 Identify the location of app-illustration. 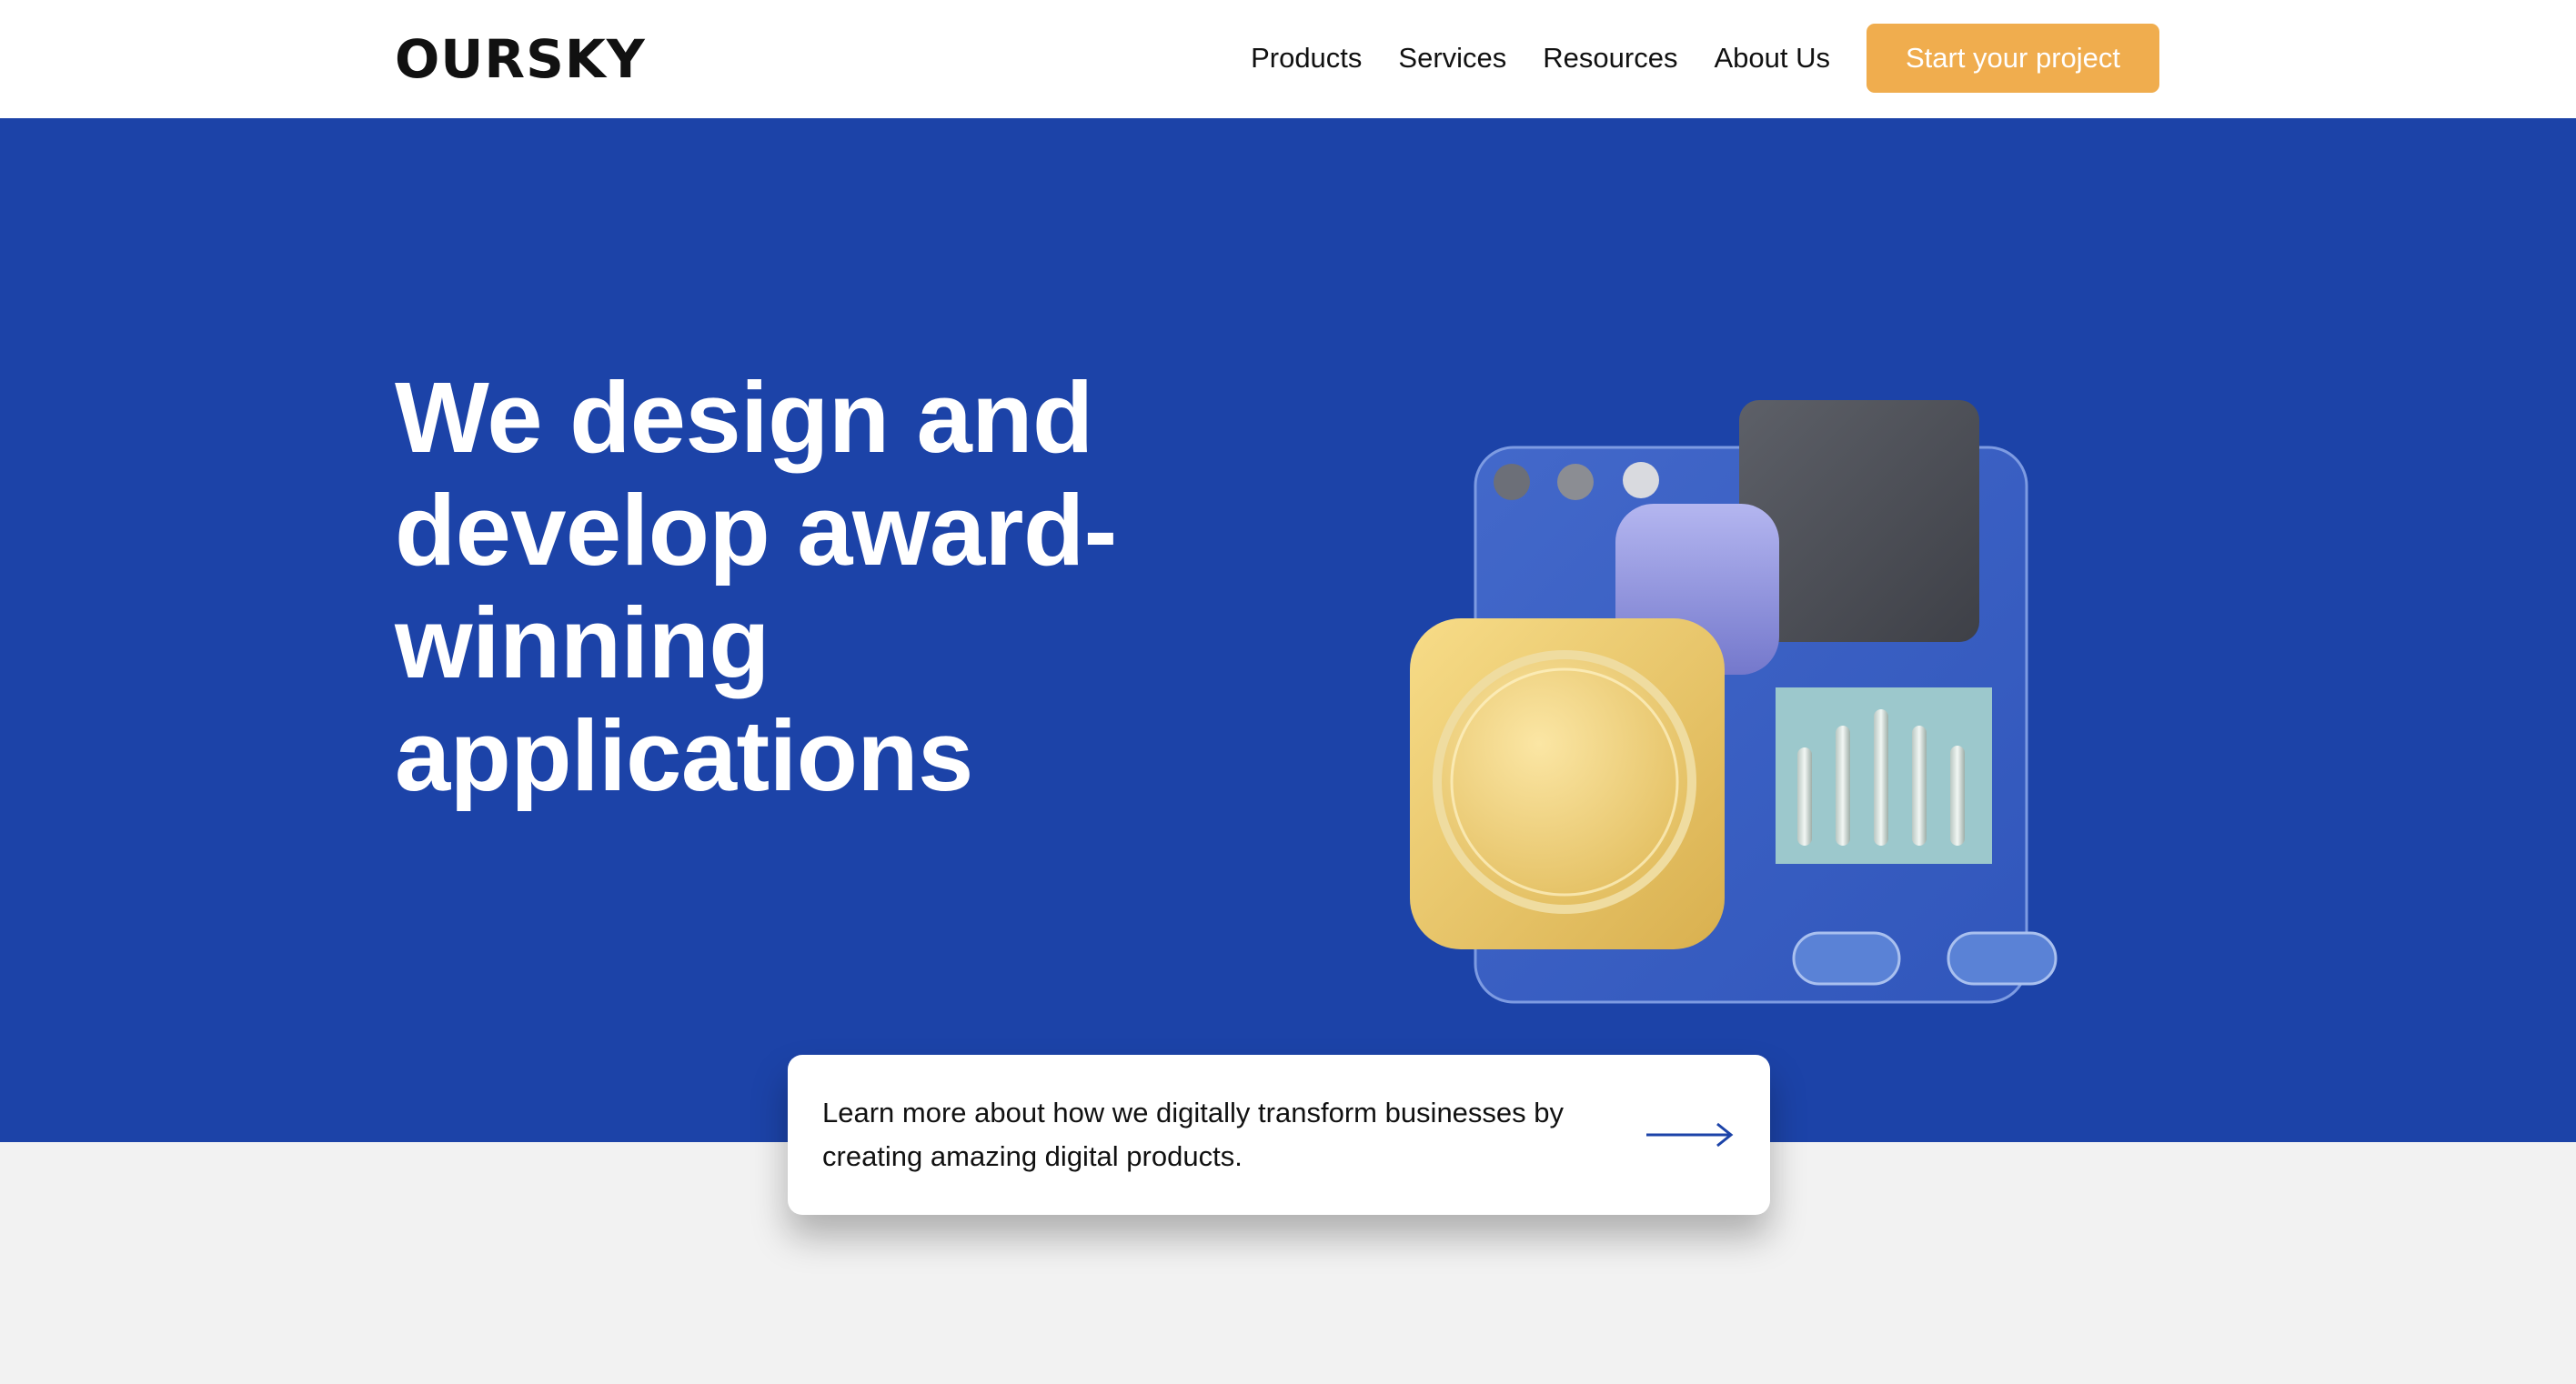
(1734, 702).